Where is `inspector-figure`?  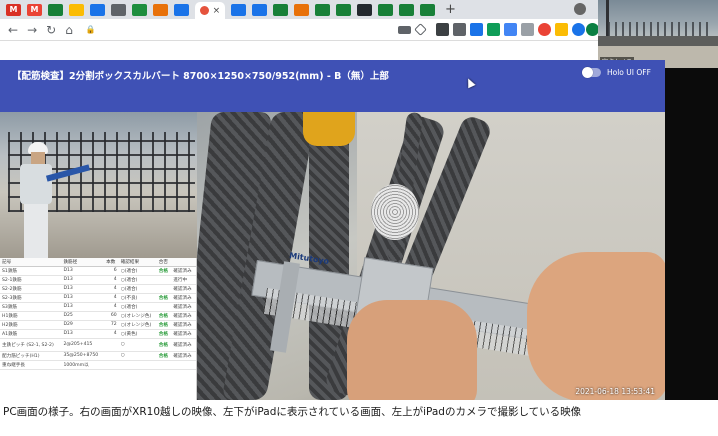 inspector-figure is located at coordinates (52, 200).